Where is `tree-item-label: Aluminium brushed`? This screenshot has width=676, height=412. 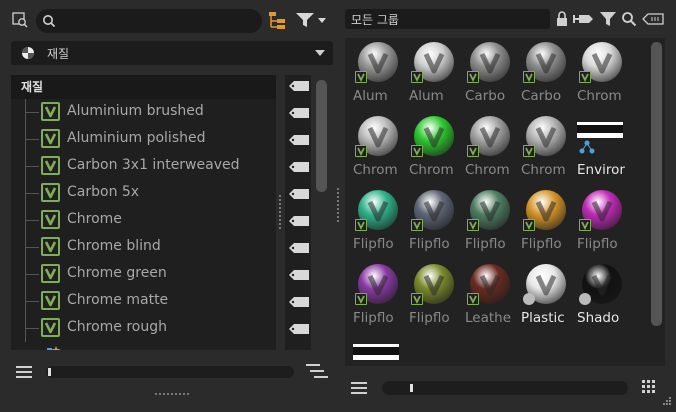 tree-item-label: Aluminium brushed is located at coordinates (135, 111).